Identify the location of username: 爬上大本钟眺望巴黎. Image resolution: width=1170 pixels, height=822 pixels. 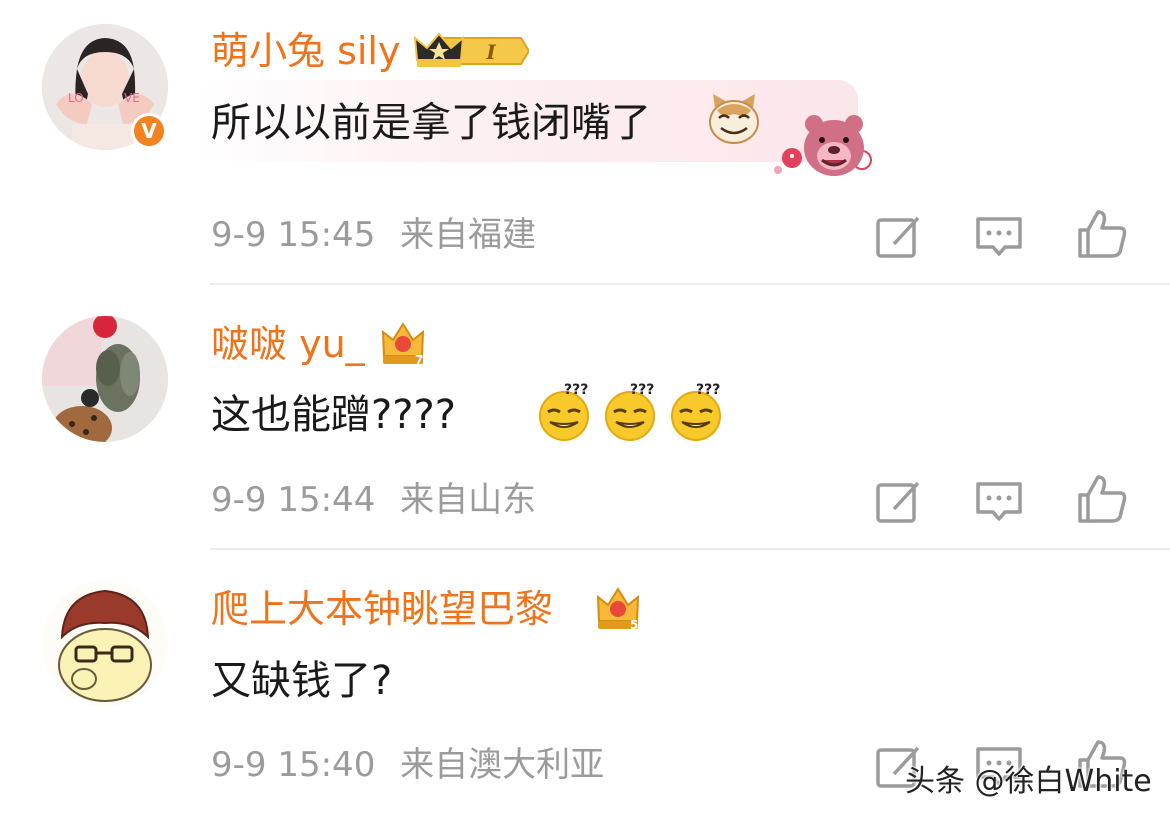
(382, 609).